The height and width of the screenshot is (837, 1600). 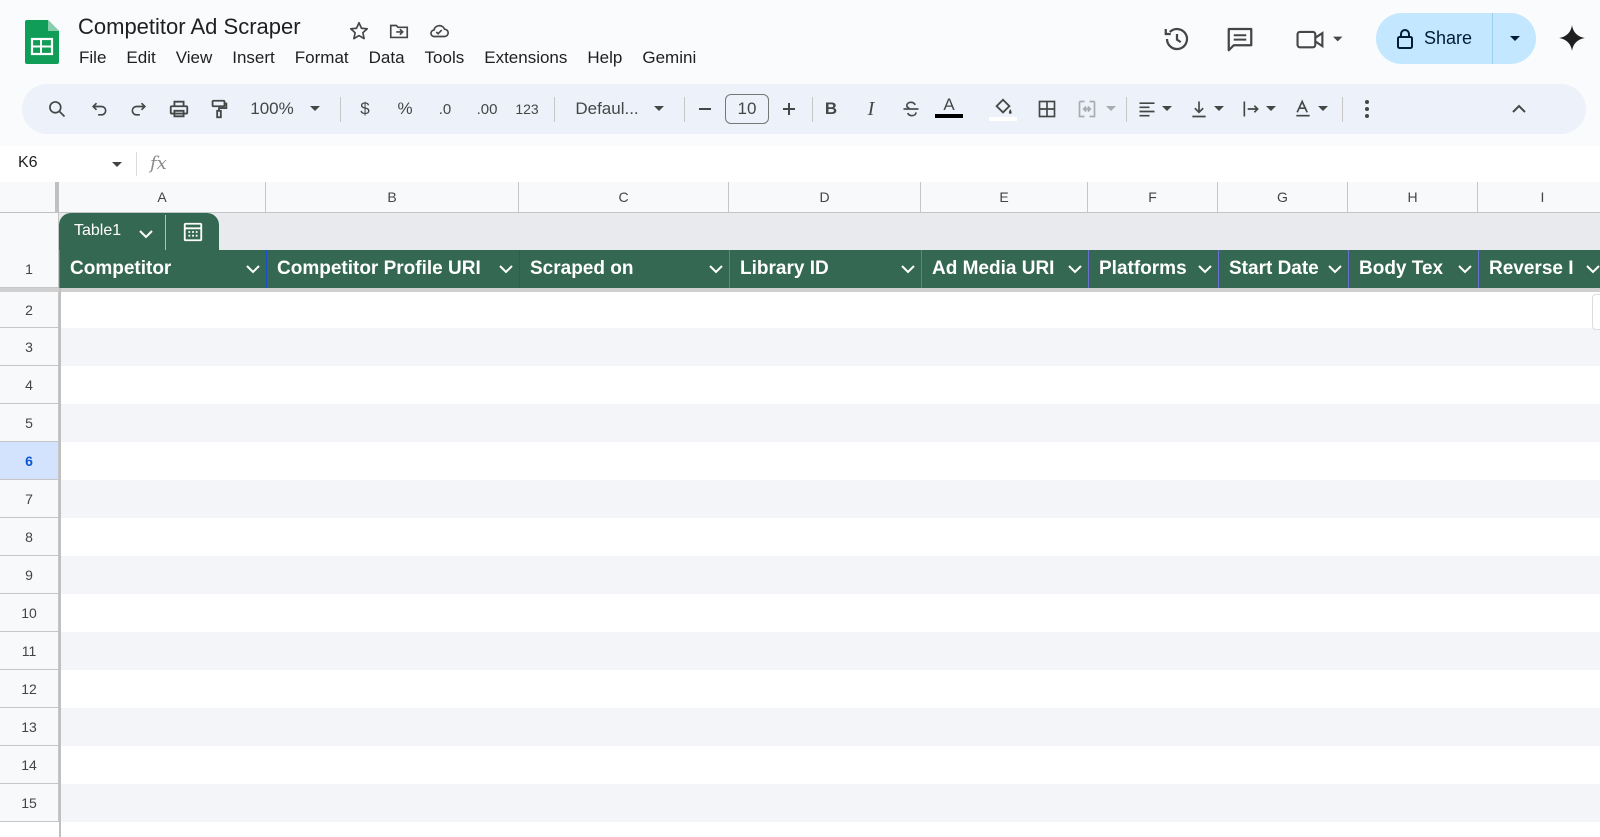 I want to click on row-header-8: 8, so click(x=29, y=537).